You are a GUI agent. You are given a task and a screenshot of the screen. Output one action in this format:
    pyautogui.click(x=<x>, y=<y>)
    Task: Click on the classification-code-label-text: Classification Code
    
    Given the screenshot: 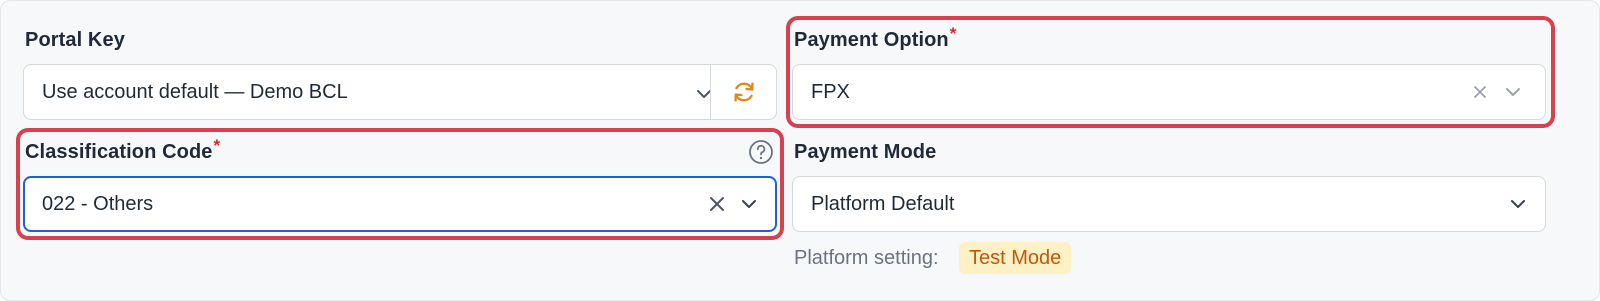 What is the action you would take?
    pyautogui.click(x=119, y=152)
    